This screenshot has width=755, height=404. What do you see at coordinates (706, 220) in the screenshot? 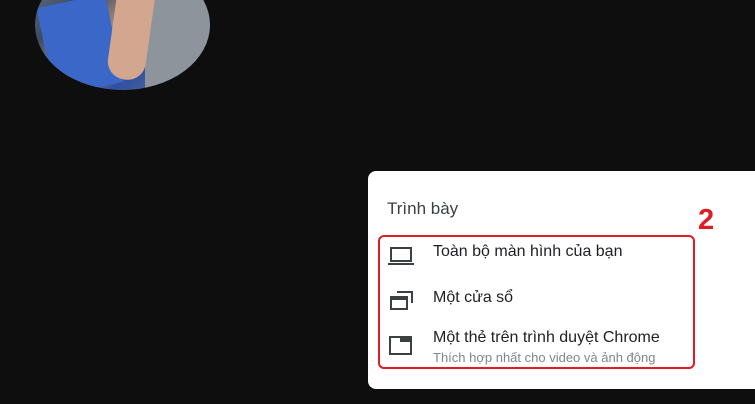
I see `annotation-number: 2` at bounding box center [706, 220].